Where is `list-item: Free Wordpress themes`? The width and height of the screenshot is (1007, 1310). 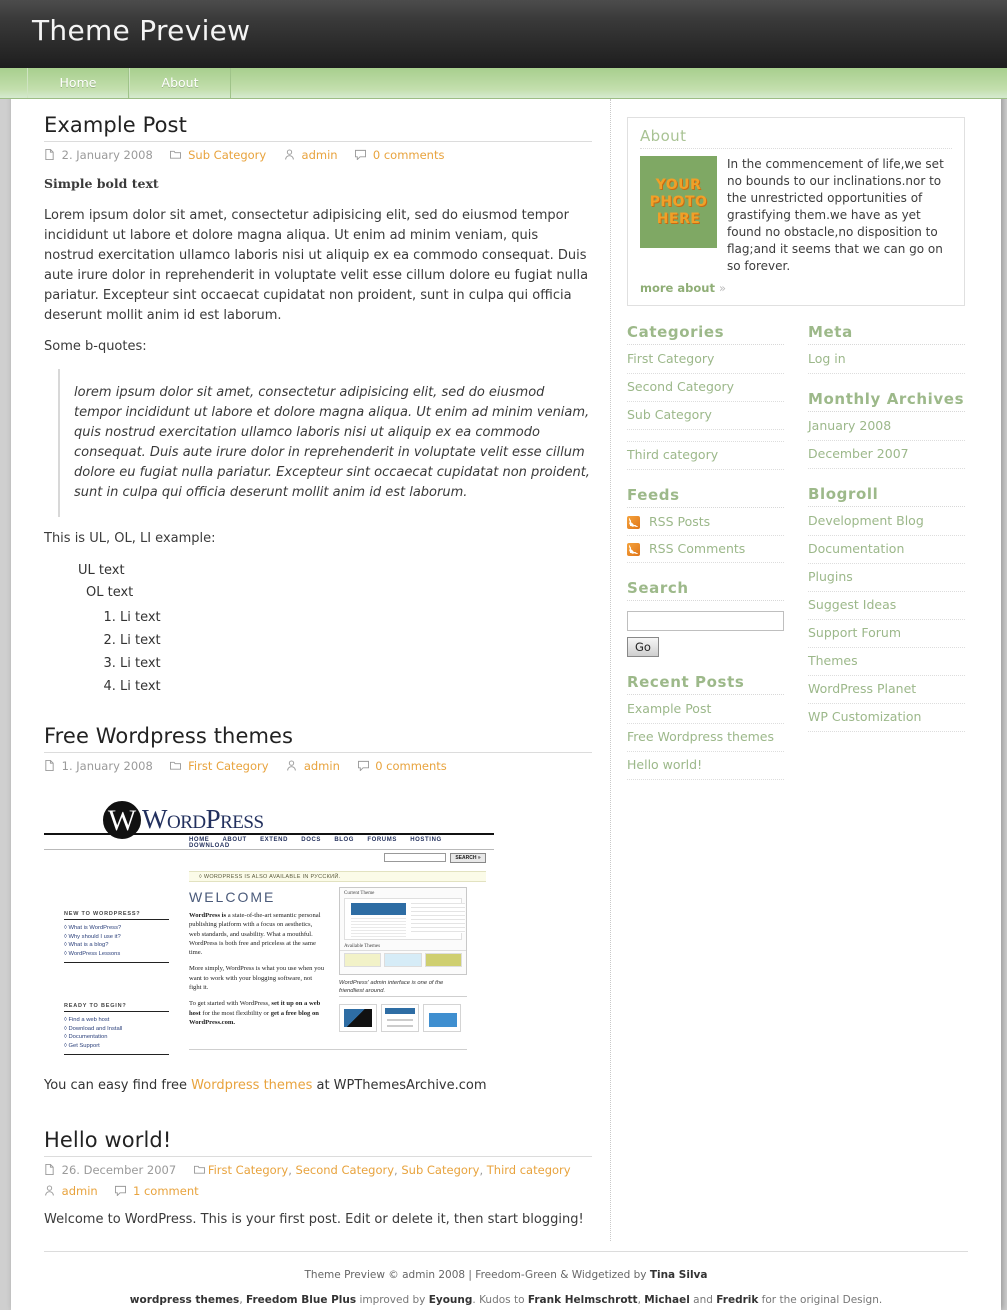
list-item: Free Wordpress themes is located at coordinates (705, 738).